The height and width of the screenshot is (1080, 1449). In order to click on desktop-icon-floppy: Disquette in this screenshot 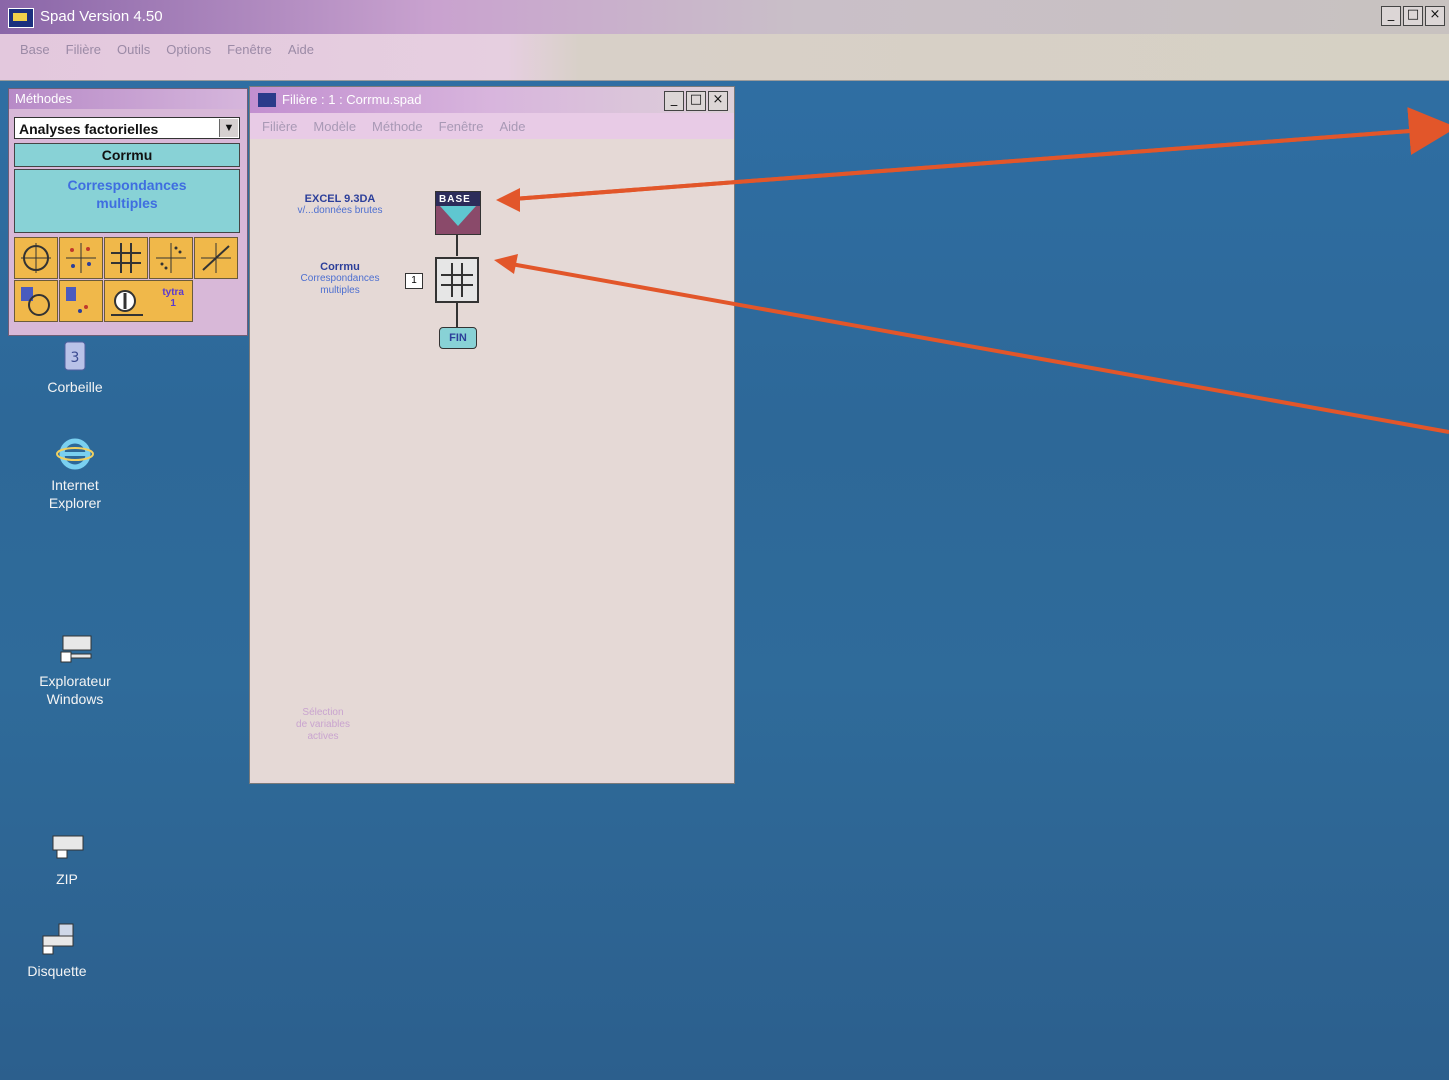, I will do `click(57, 951)`.